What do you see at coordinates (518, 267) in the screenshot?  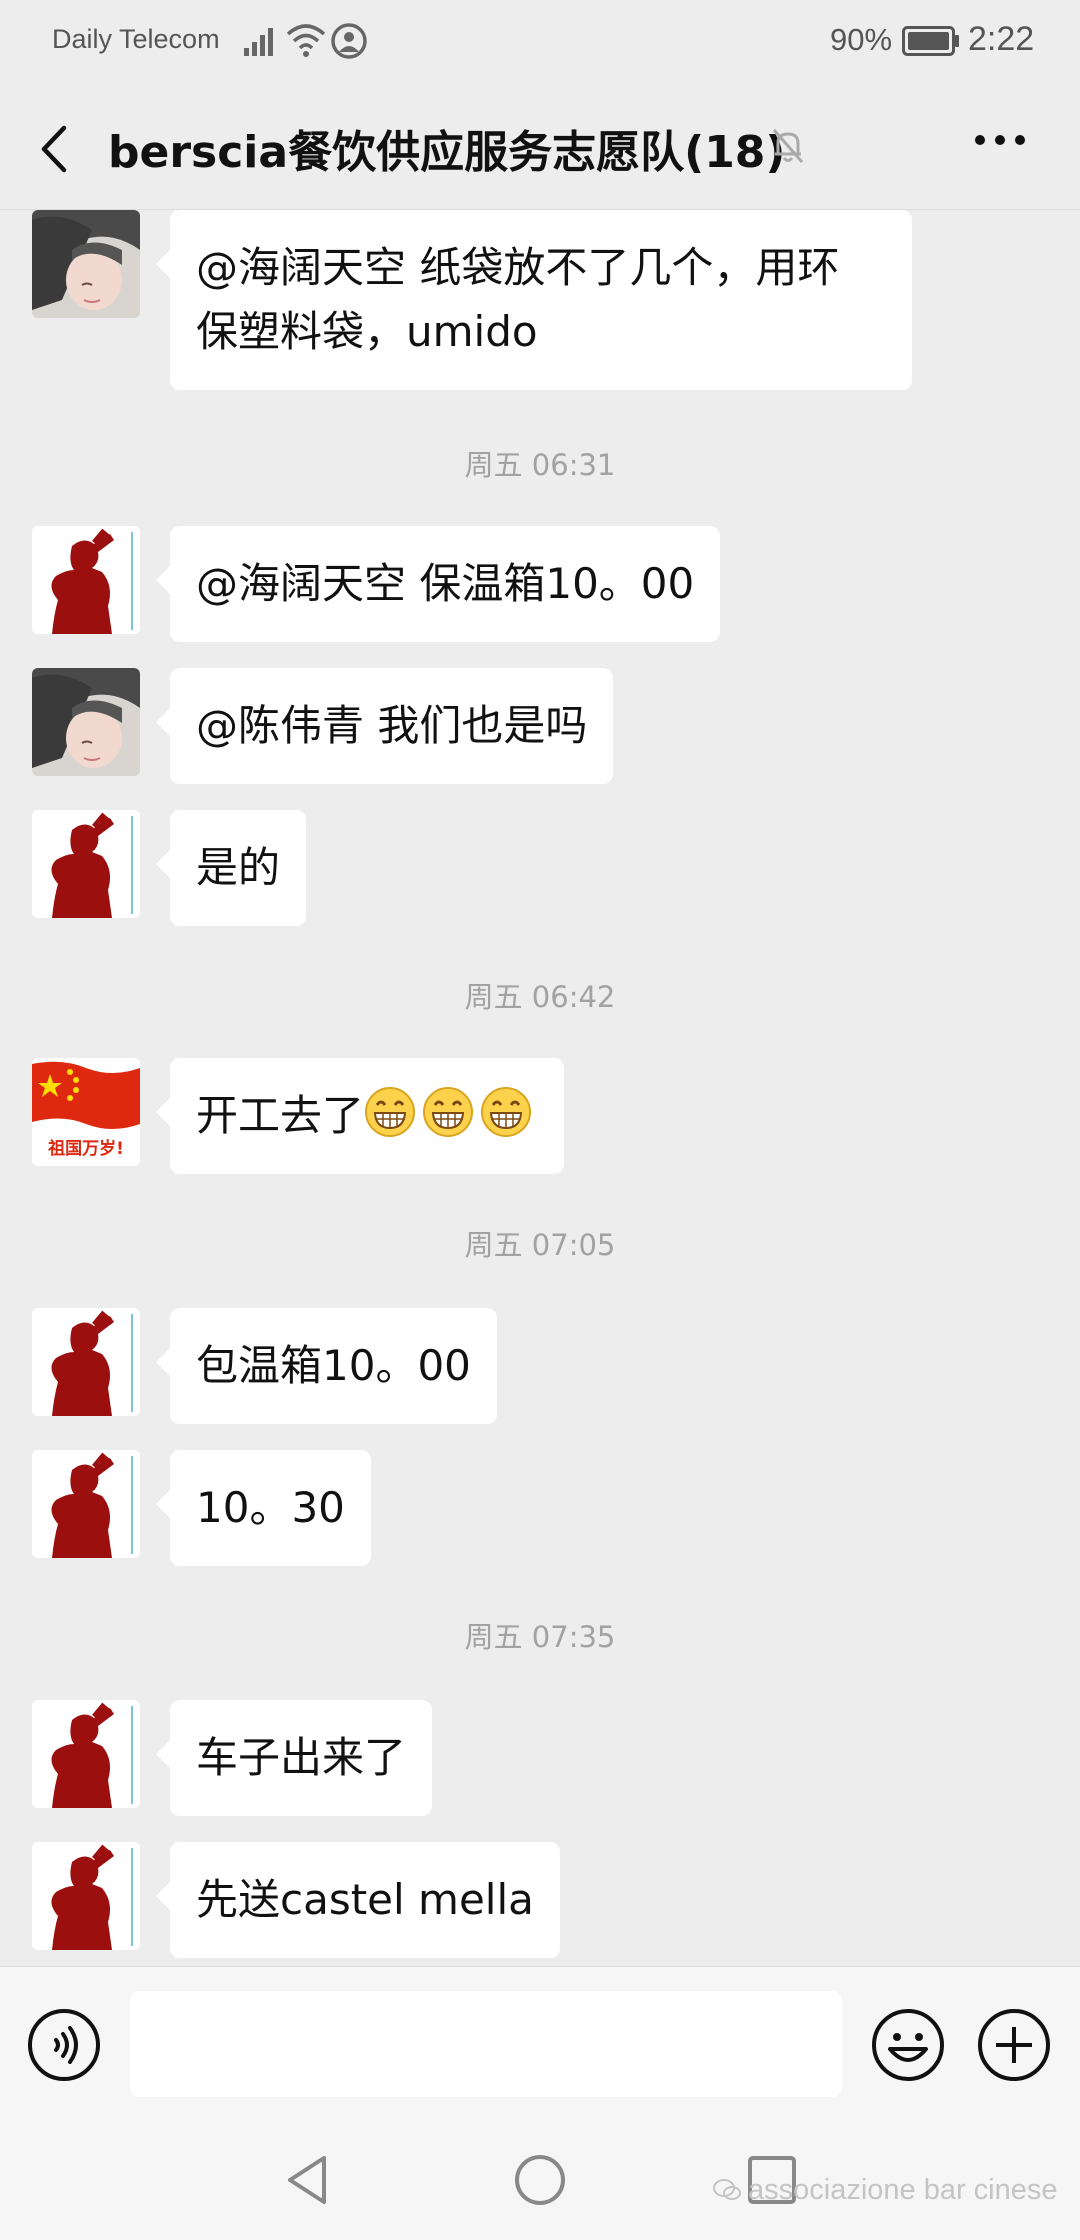 I see `message-line: @海阔天空 纸袋放不了几个，用环` at bounding box center [518, 267].